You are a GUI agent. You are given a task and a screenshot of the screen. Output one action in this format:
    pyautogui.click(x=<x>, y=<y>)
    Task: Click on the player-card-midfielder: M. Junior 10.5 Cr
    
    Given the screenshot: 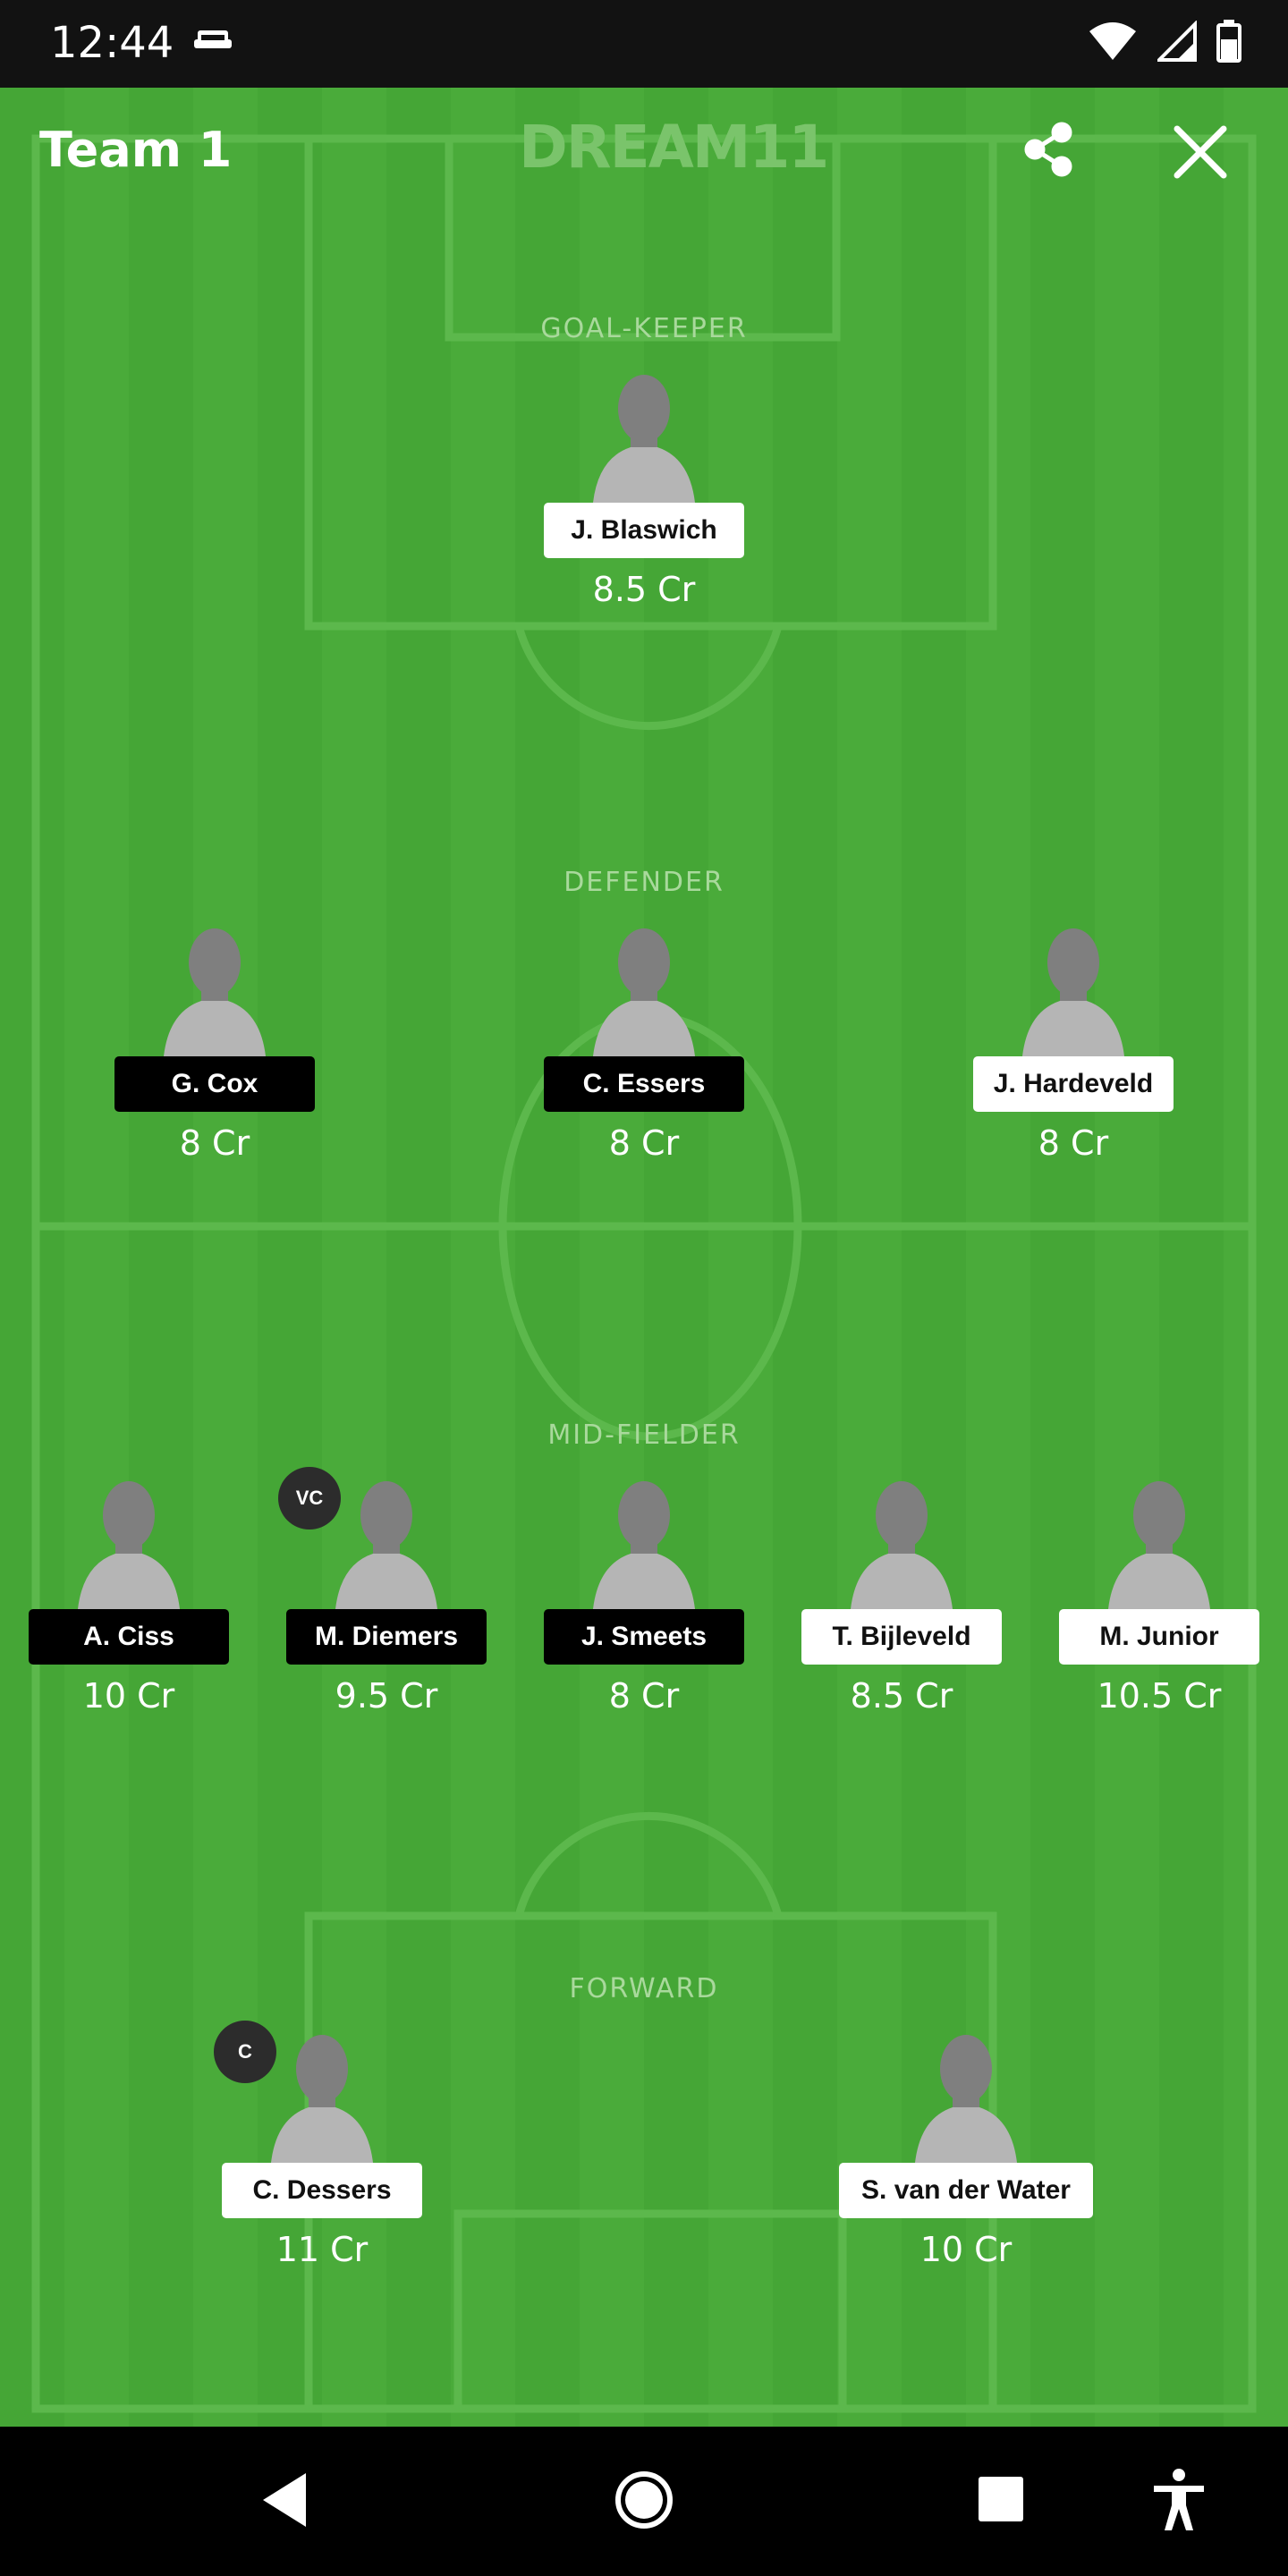 What is the action you would take?
    pyautogui.click(x=1159, y=1595)
    